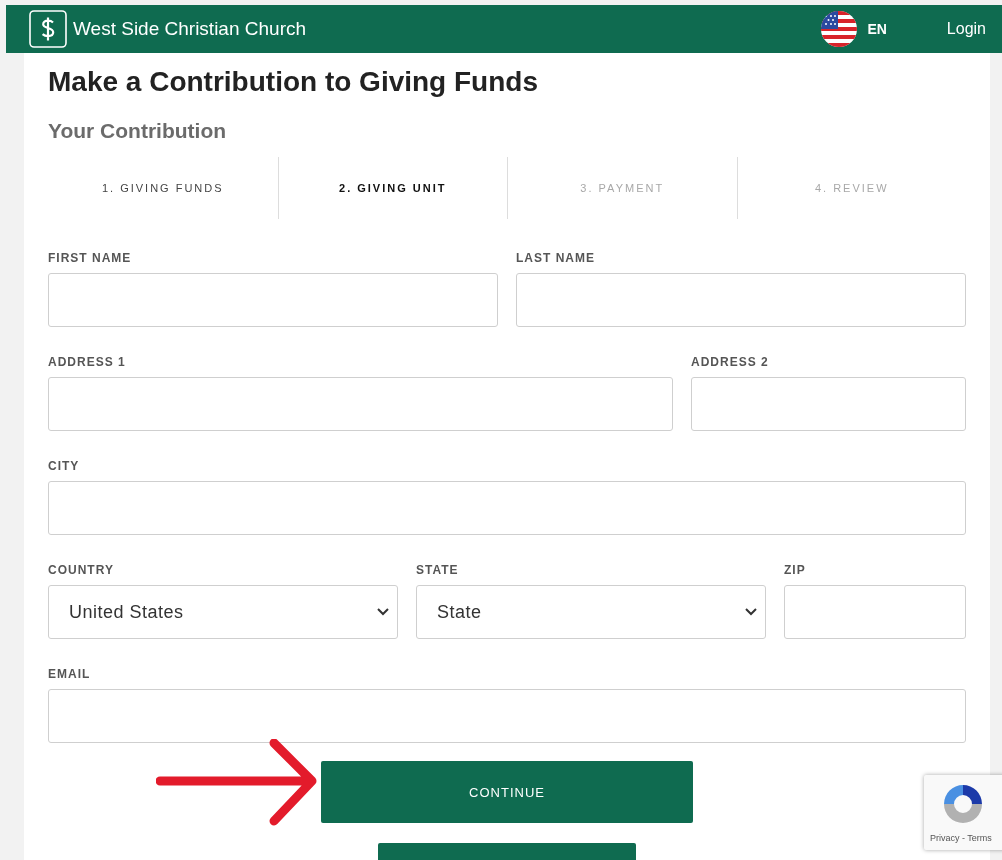 The height and width of the screenshot is (860, 1002). What do you see at coordinates (591, 612) in the screenshot?
I see `select-field: State` at bounding box center [591, 612].